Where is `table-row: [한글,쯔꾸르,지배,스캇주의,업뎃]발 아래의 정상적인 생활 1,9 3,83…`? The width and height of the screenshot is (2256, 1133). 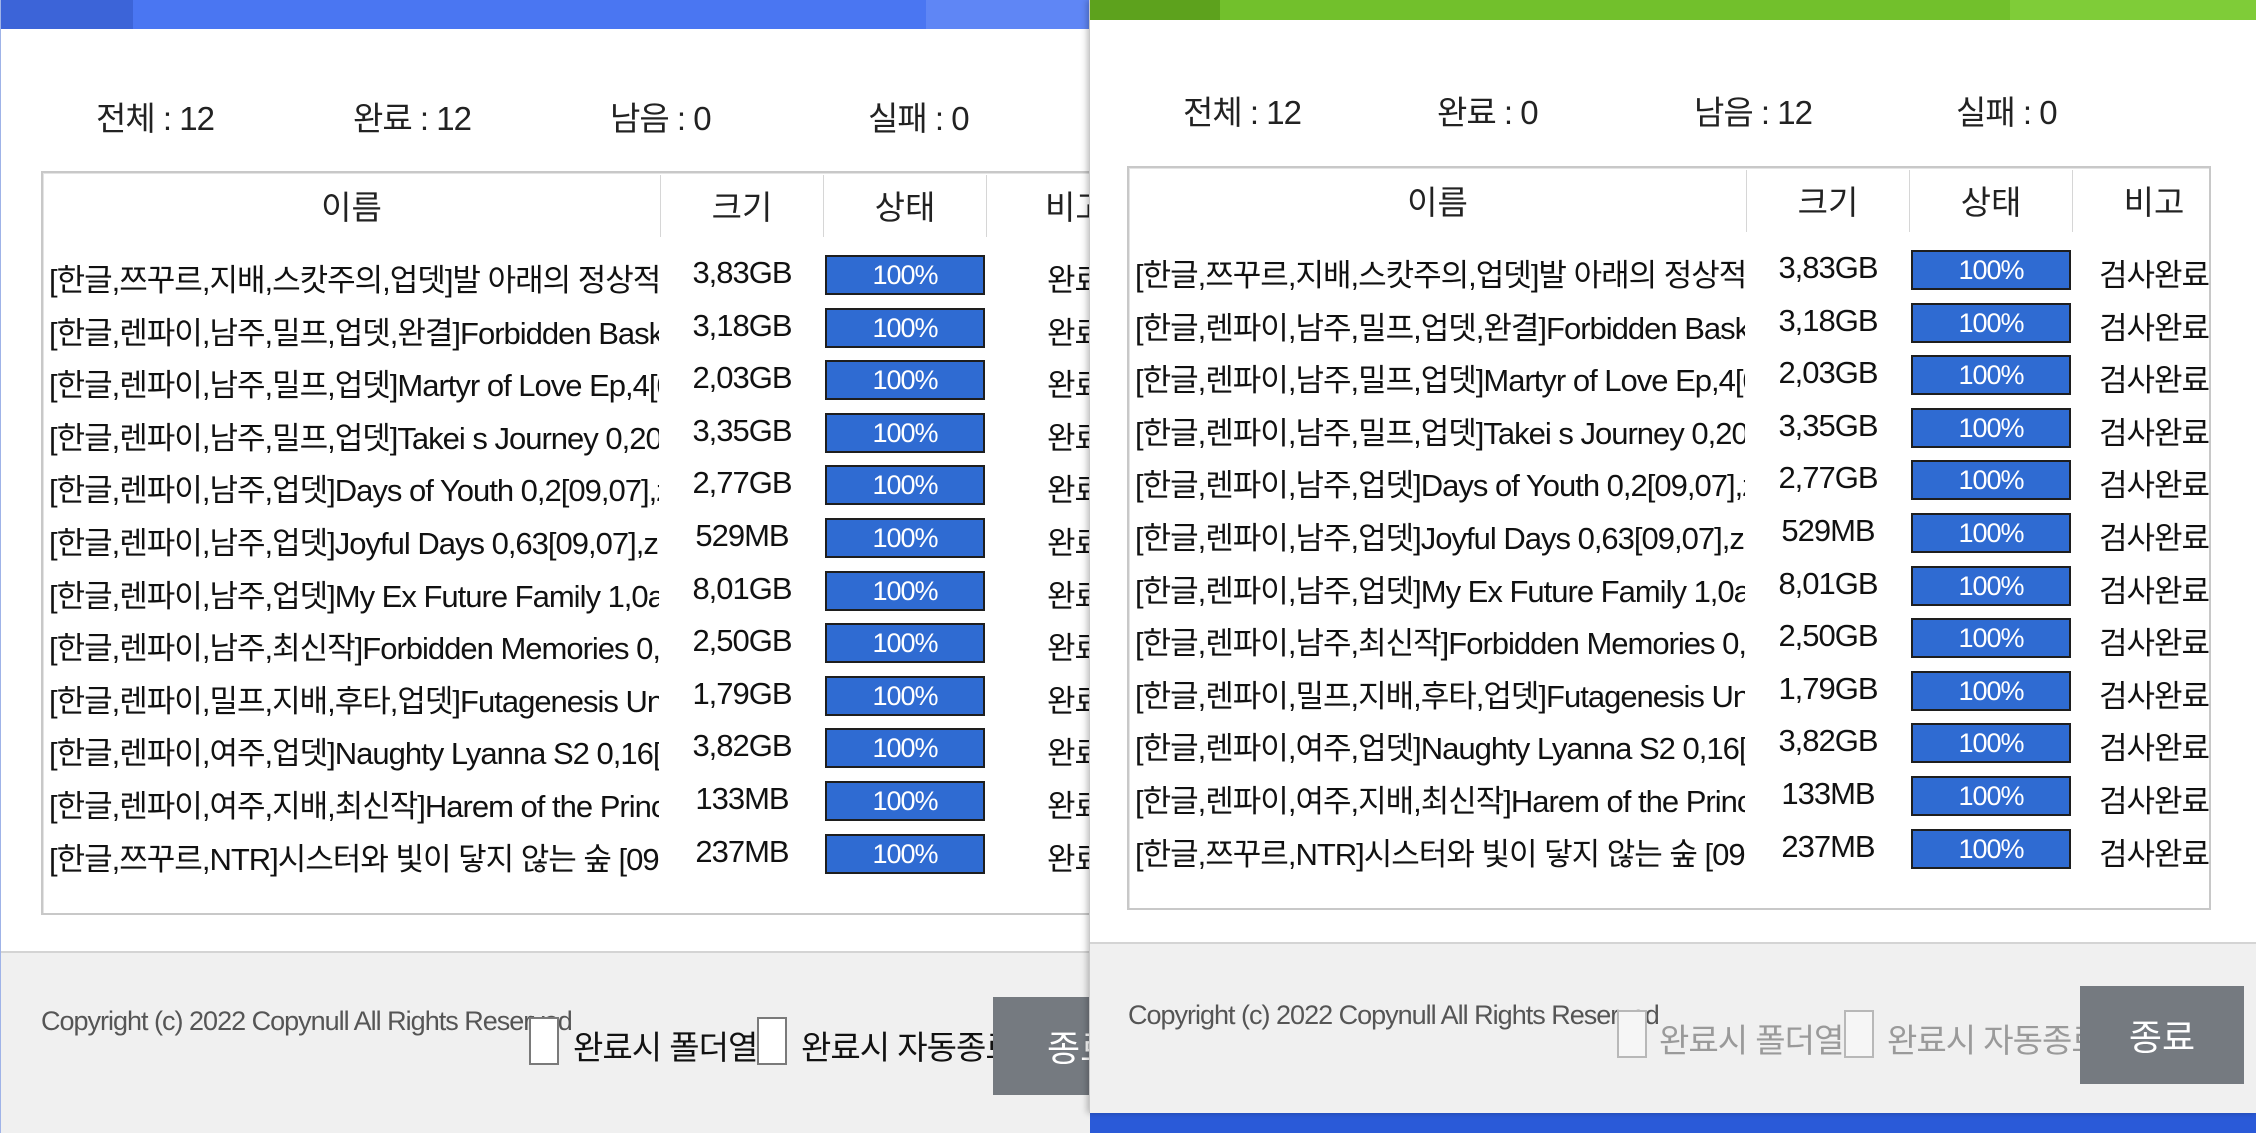
table-row: [한글,쯔꾸르,지배,스캇주의,업뎃]발 아래의 정상적인 생활 1,9 3,83… is located at coordinates (1669, 270).